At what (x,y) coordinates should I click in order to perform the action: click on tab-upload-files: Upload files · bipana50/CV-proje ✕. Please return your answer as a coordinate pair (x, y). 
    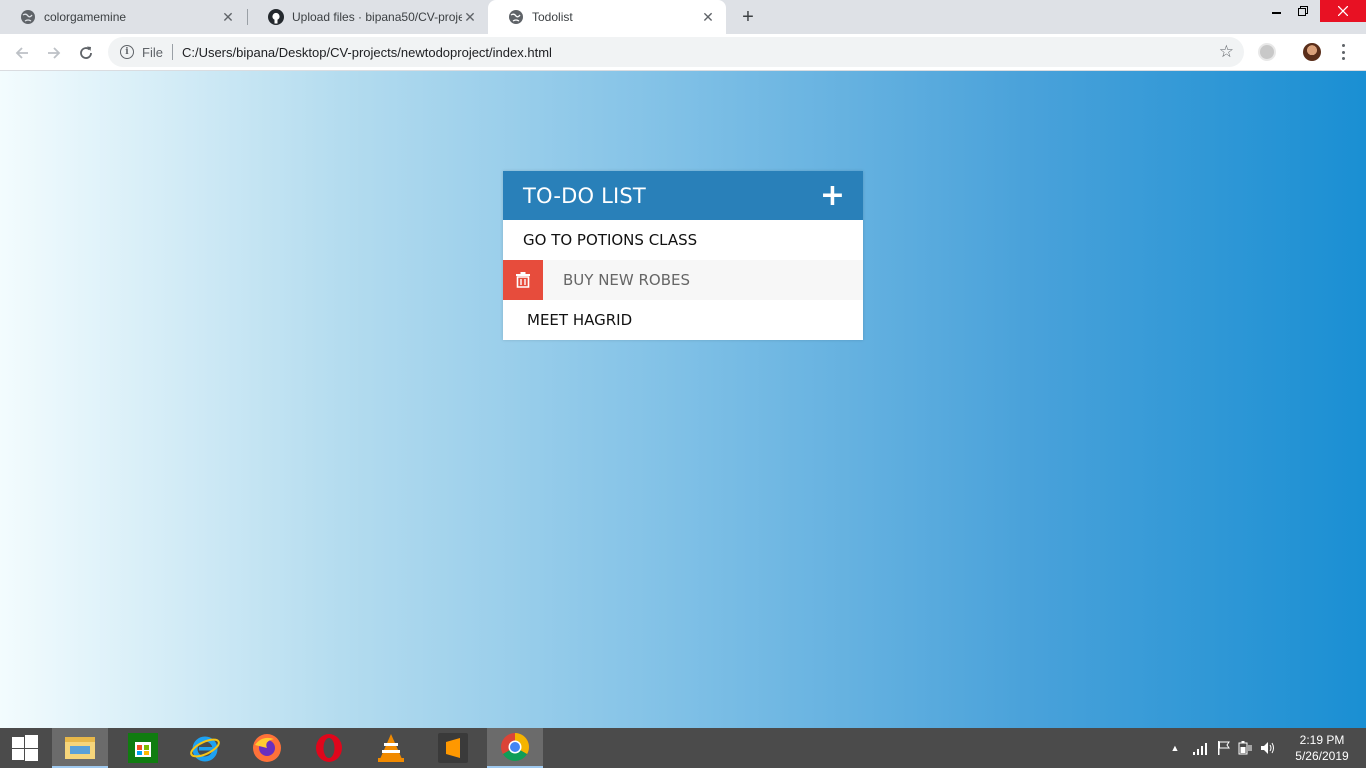
    Looking at the image, I should click on (368, 17).